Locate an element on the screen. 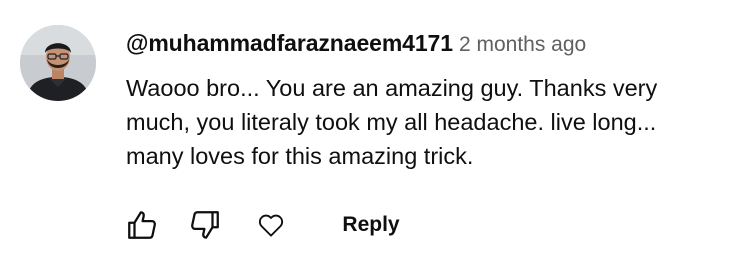 This screenshot has height=258, width=750. comment-author: @muhammadfaraznaeem4171 is located at coordinates (289, 43).